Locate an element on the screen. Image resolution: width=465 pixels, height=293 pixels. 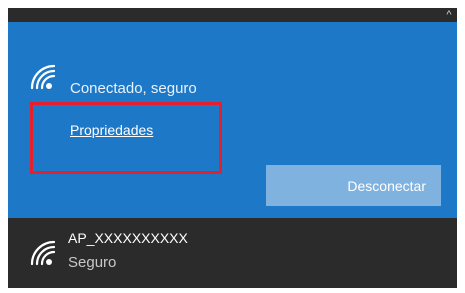
connection-status: Conectado, seguro is located at coordinates (133, 88).